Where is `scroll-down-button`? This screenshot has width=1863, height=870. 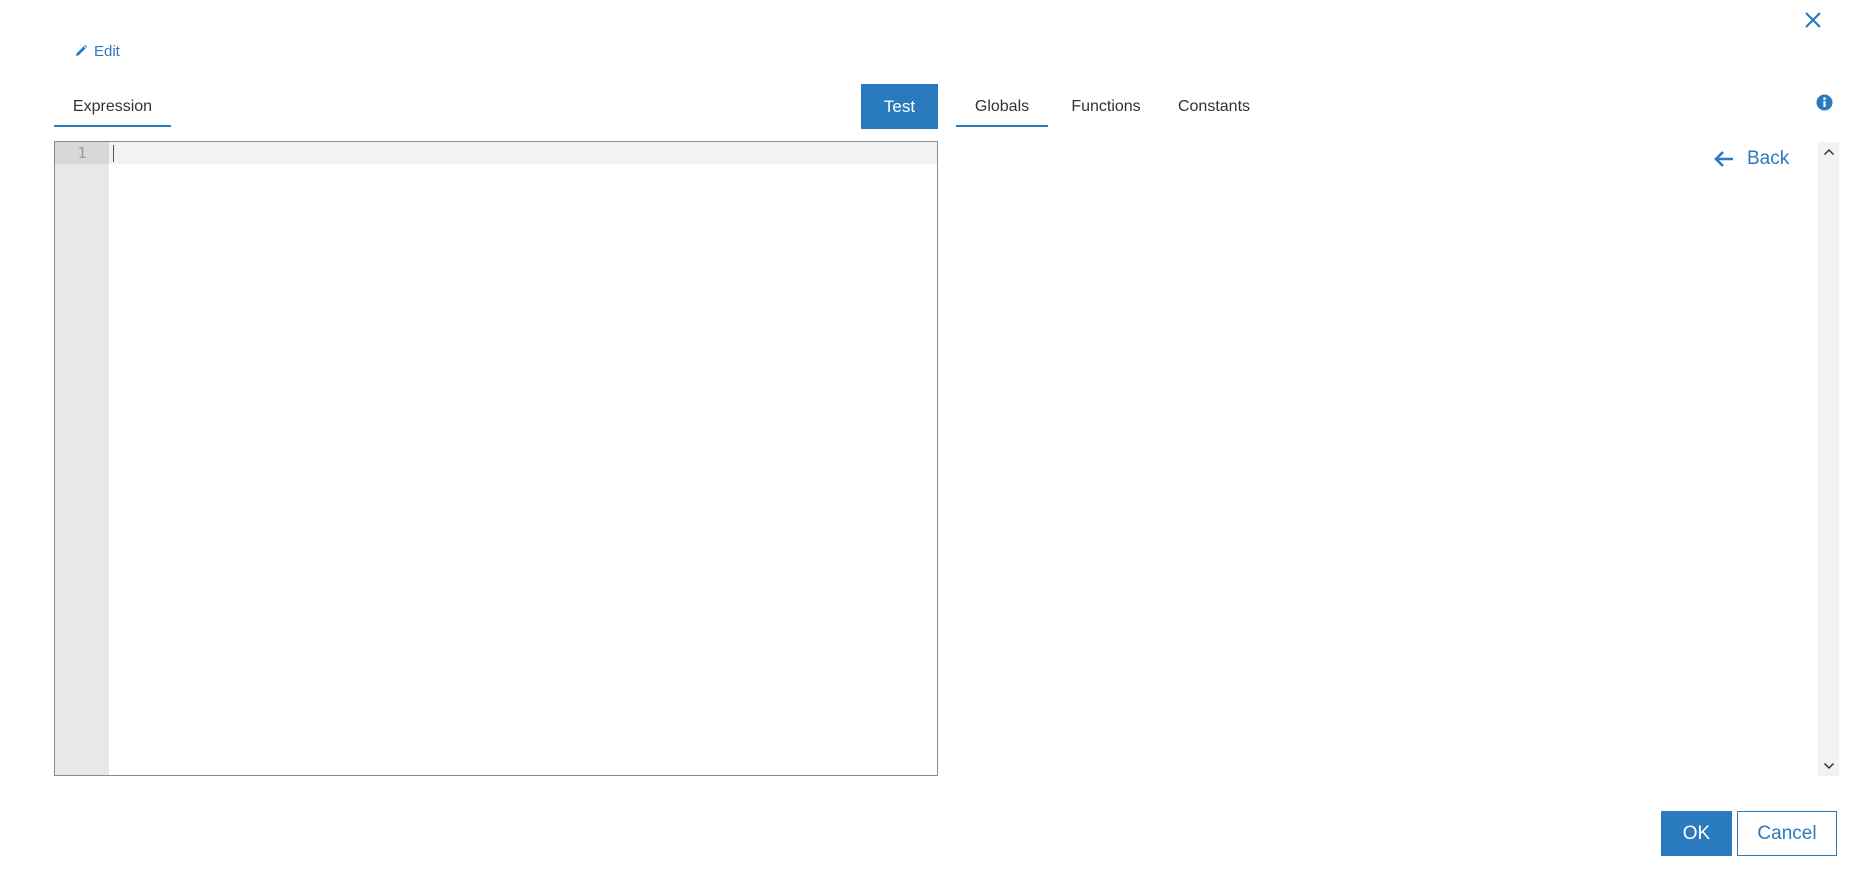 scroll-down-button is located at coordinates (1828, 766).